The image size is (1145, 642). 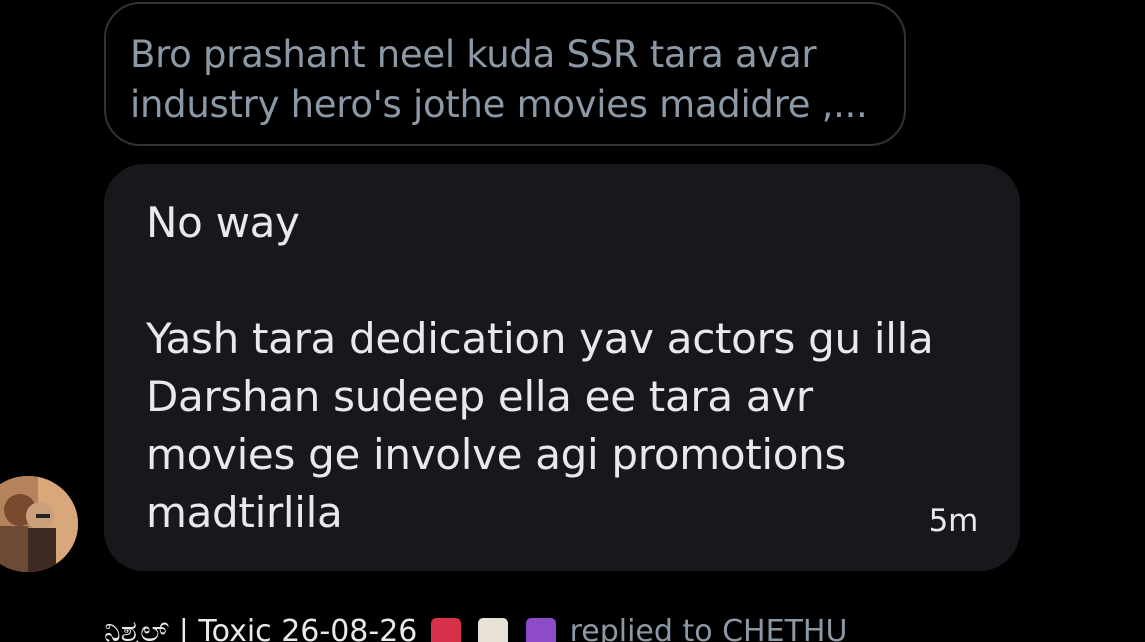 I want to click on message-line: No way, so click(x=223, y=222).